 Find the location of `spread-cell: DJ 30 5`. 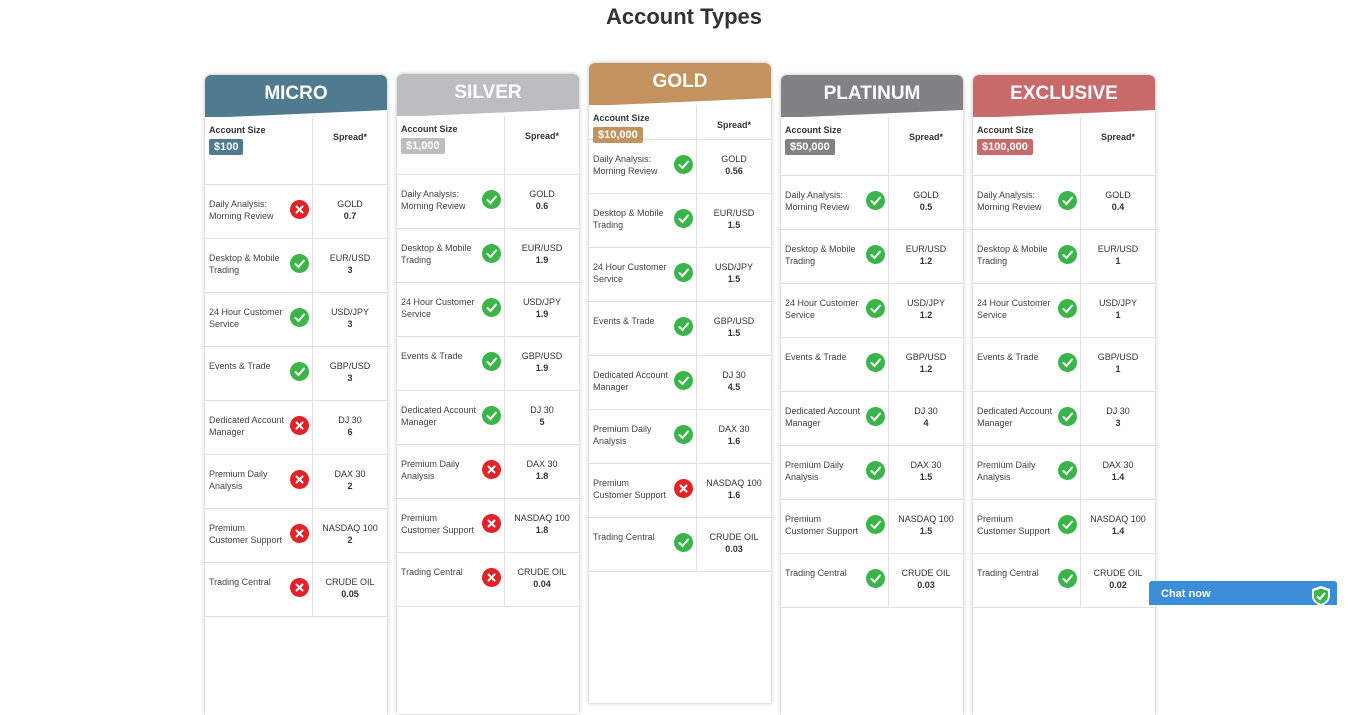

spread-cell: DJ 30 5 is located at coordinates (542, 417).